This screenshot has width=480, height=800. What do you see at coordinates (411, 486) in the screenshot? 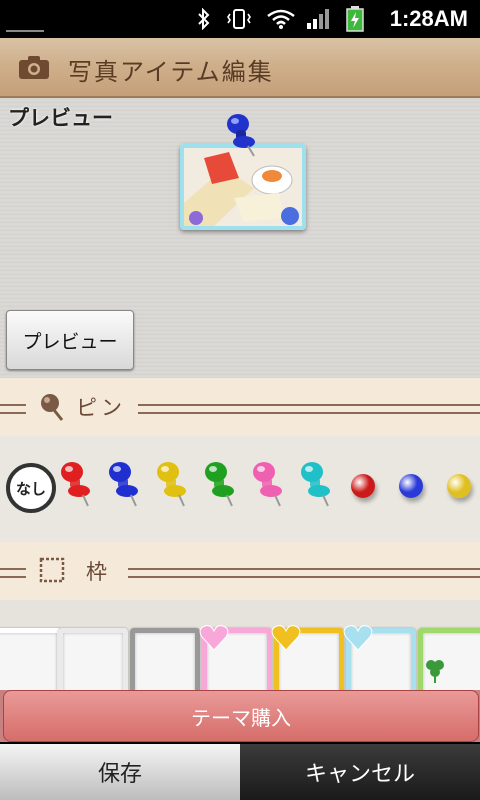
I see `ball-pin-option-blue` at bounding box center [411, 486].